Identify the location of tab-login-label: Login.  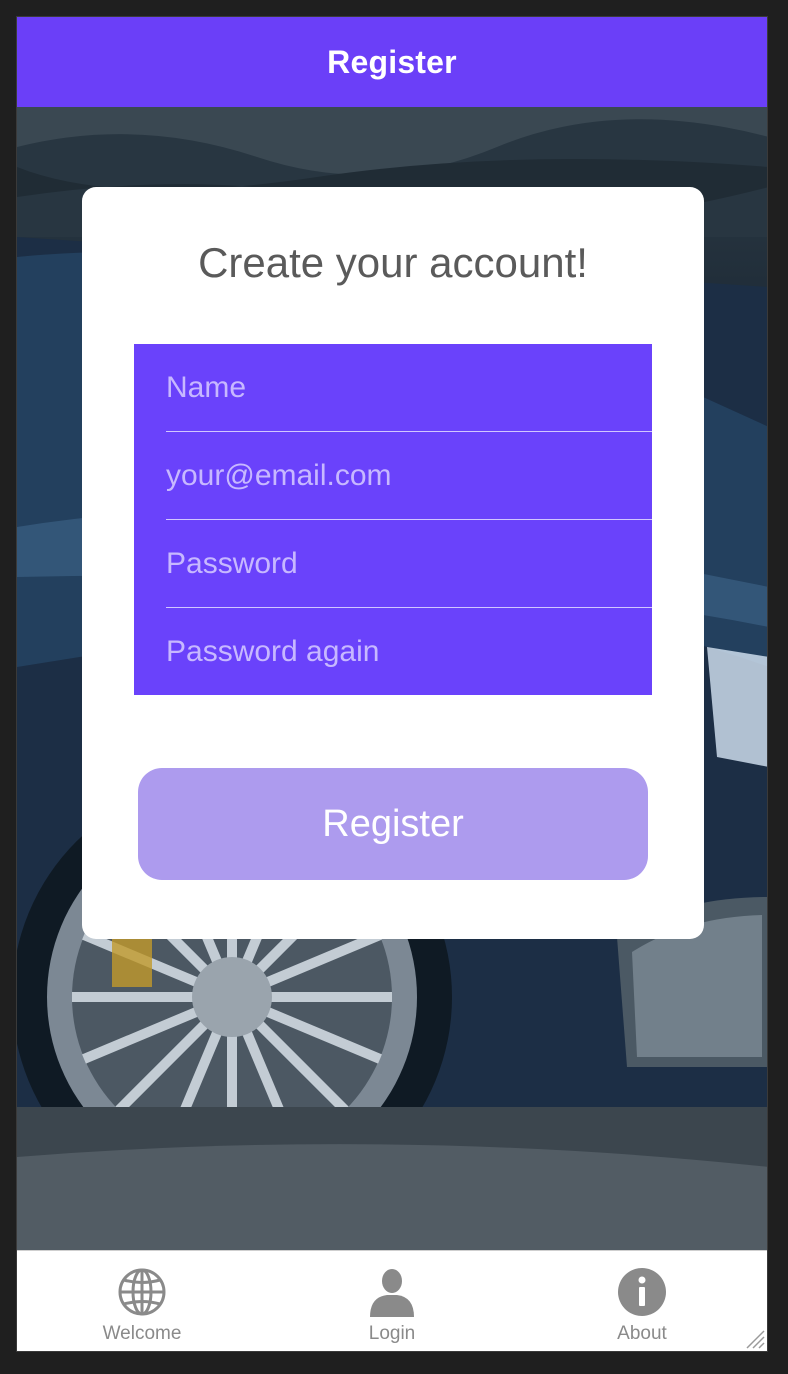
(392, 1333).